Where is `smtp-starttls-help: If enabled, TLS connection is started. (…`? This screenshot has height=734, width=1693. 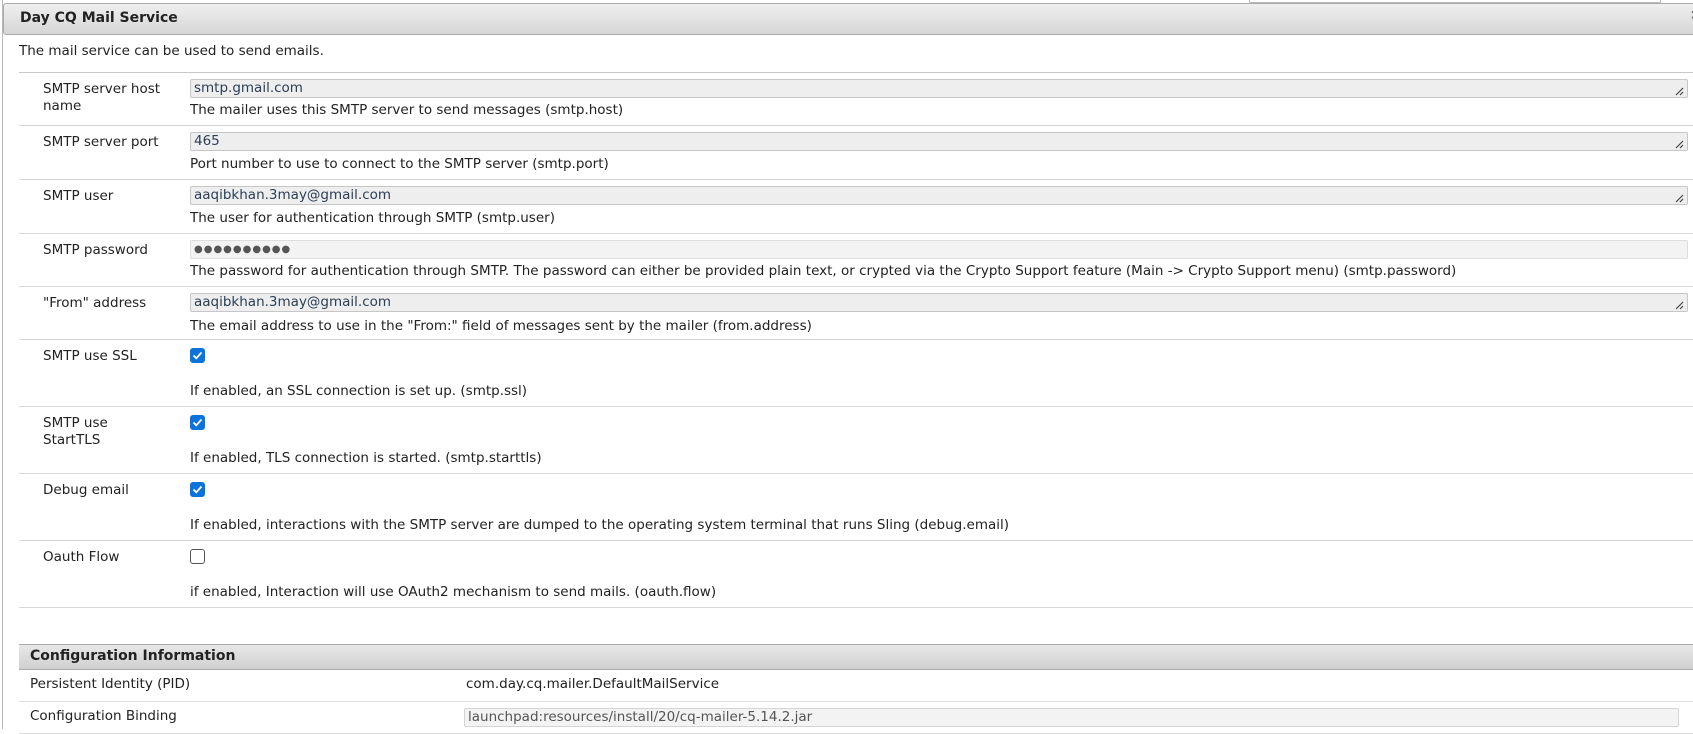 smtp-starttls-help: If enabled, TLS connection is started. (… is located at coordinates (366, 458).